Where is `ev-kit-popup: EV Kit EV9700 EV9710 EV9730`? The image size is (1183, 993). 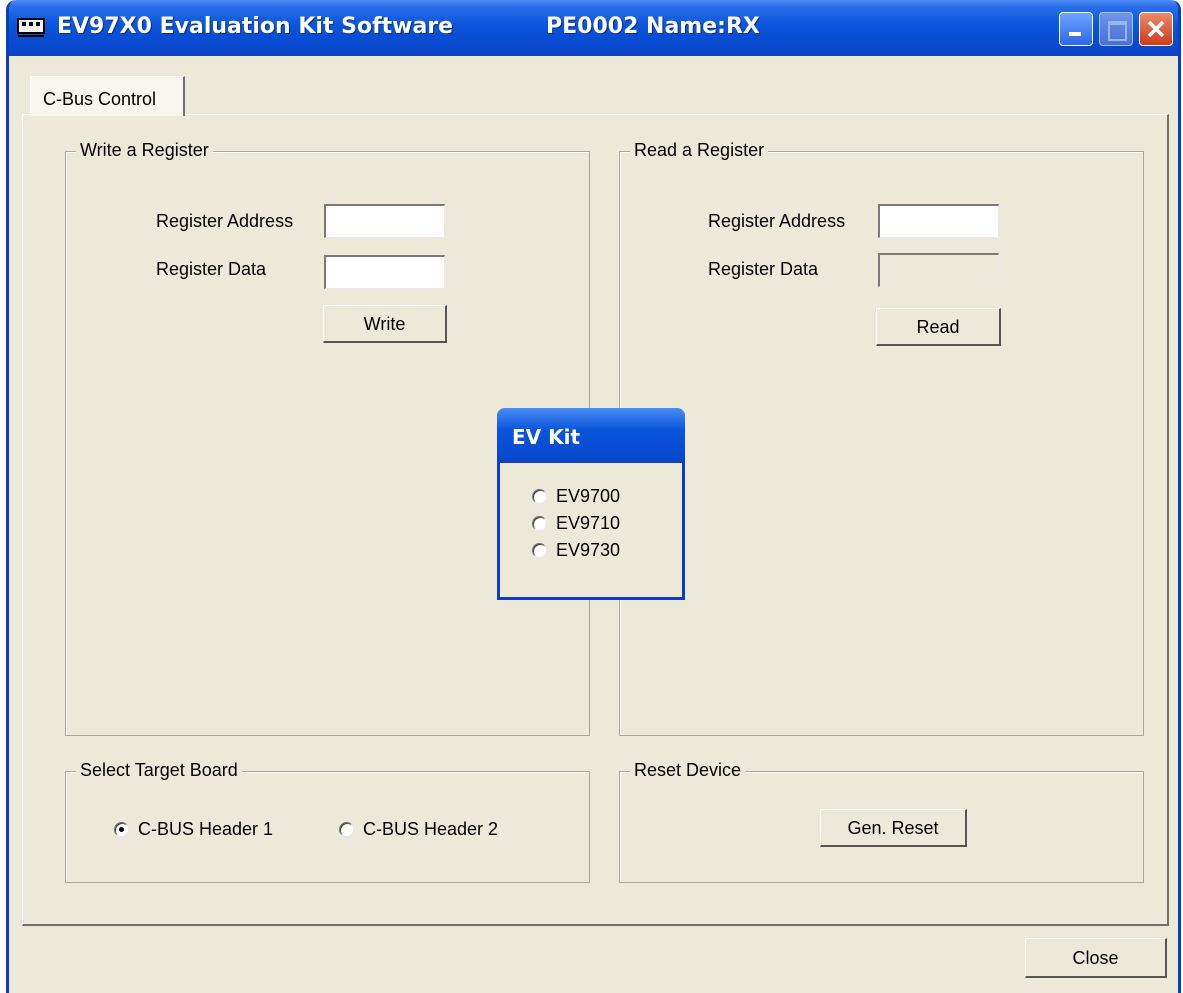
ev-kit-popup: EV Kit EV9700 EV9710 EV9730 is located at coordinates (591, 504).